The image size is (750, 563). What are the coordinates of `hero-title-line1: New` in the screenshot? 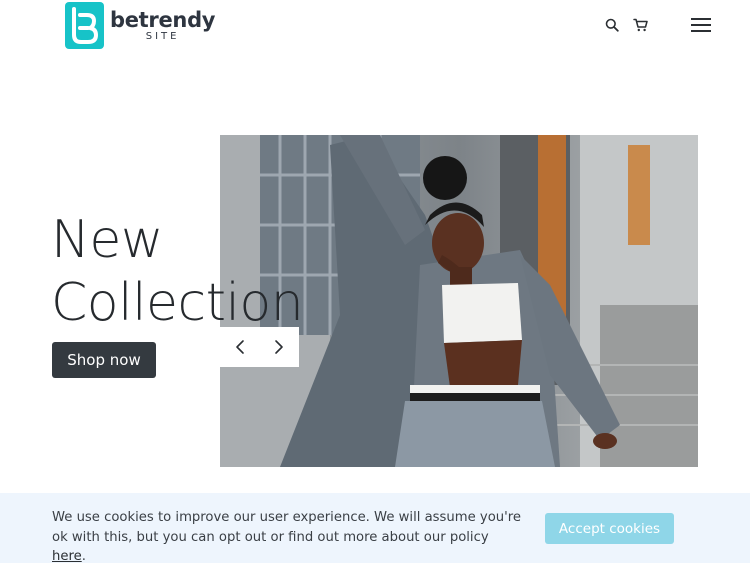 It's located at (107, 240).